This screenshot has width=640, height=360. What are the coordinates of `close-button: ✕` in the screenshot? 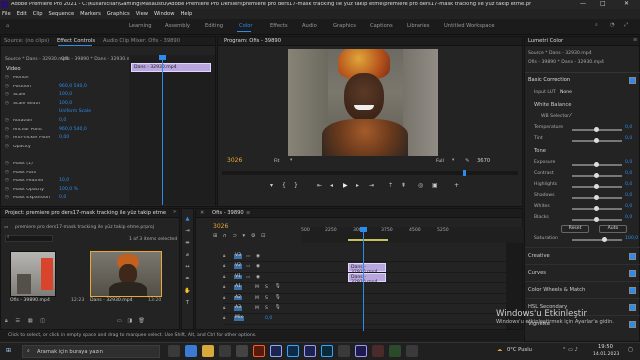 It's located at (626, 4).